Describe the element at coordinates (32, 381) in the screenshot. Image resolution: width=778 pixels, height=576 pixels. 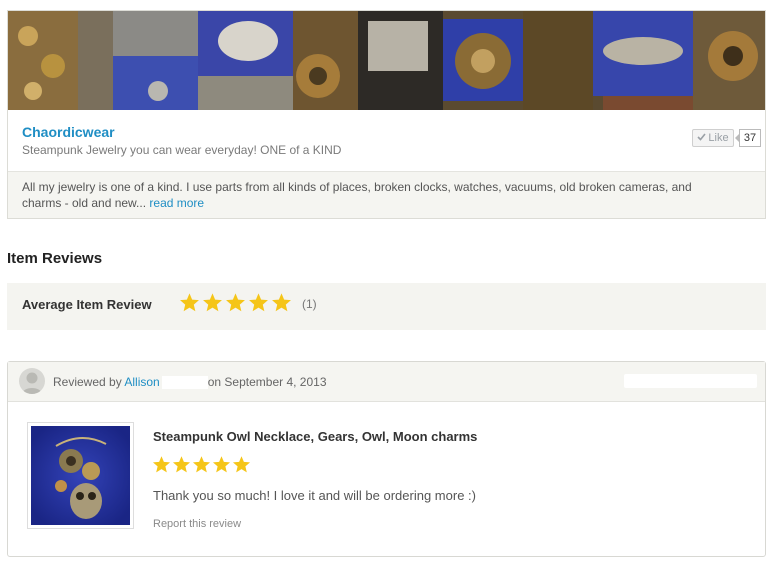
I see `user-silhouette-icon` at that location.